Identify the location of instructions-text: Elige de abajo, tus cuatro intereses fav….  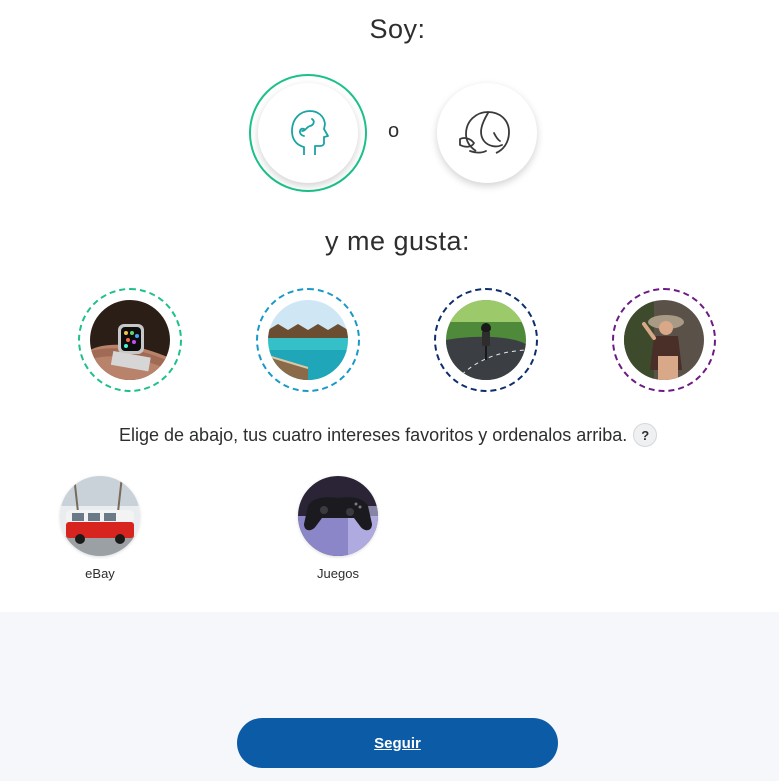
(373, 434).